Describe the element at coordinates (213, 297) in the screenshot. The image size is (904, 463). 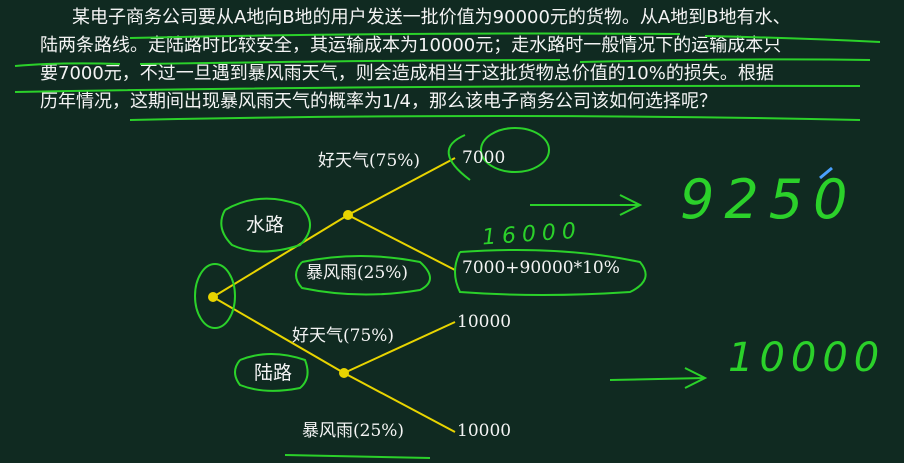
I see `root-node` at that location.